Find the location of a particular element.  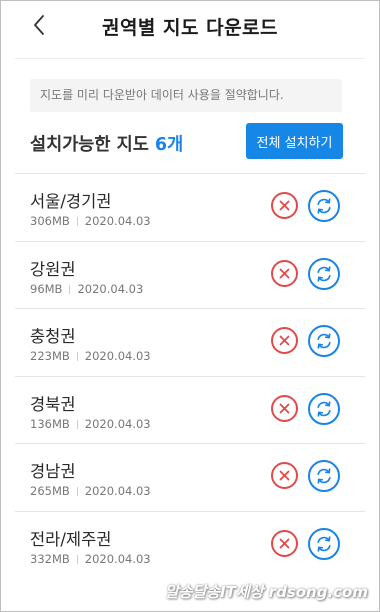

region-meta: 136MB 2020.04.03 is located at coordinates (90, 424).